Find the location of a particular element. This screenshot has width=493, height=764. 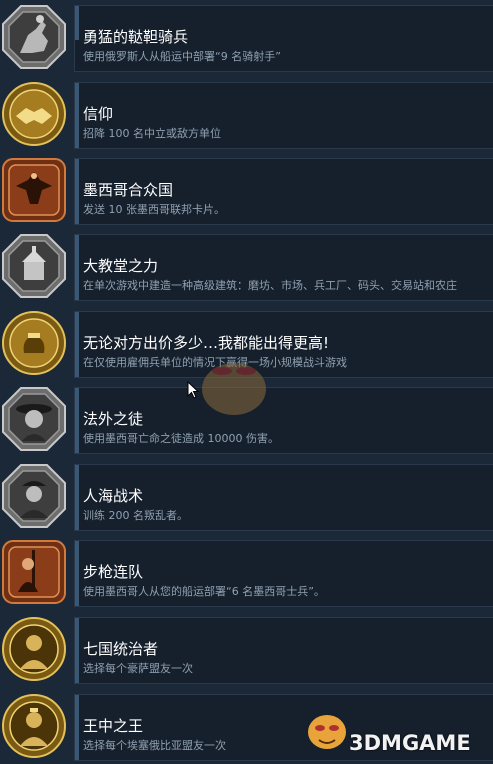

handshake-icon is located at coordinates (34, 114).